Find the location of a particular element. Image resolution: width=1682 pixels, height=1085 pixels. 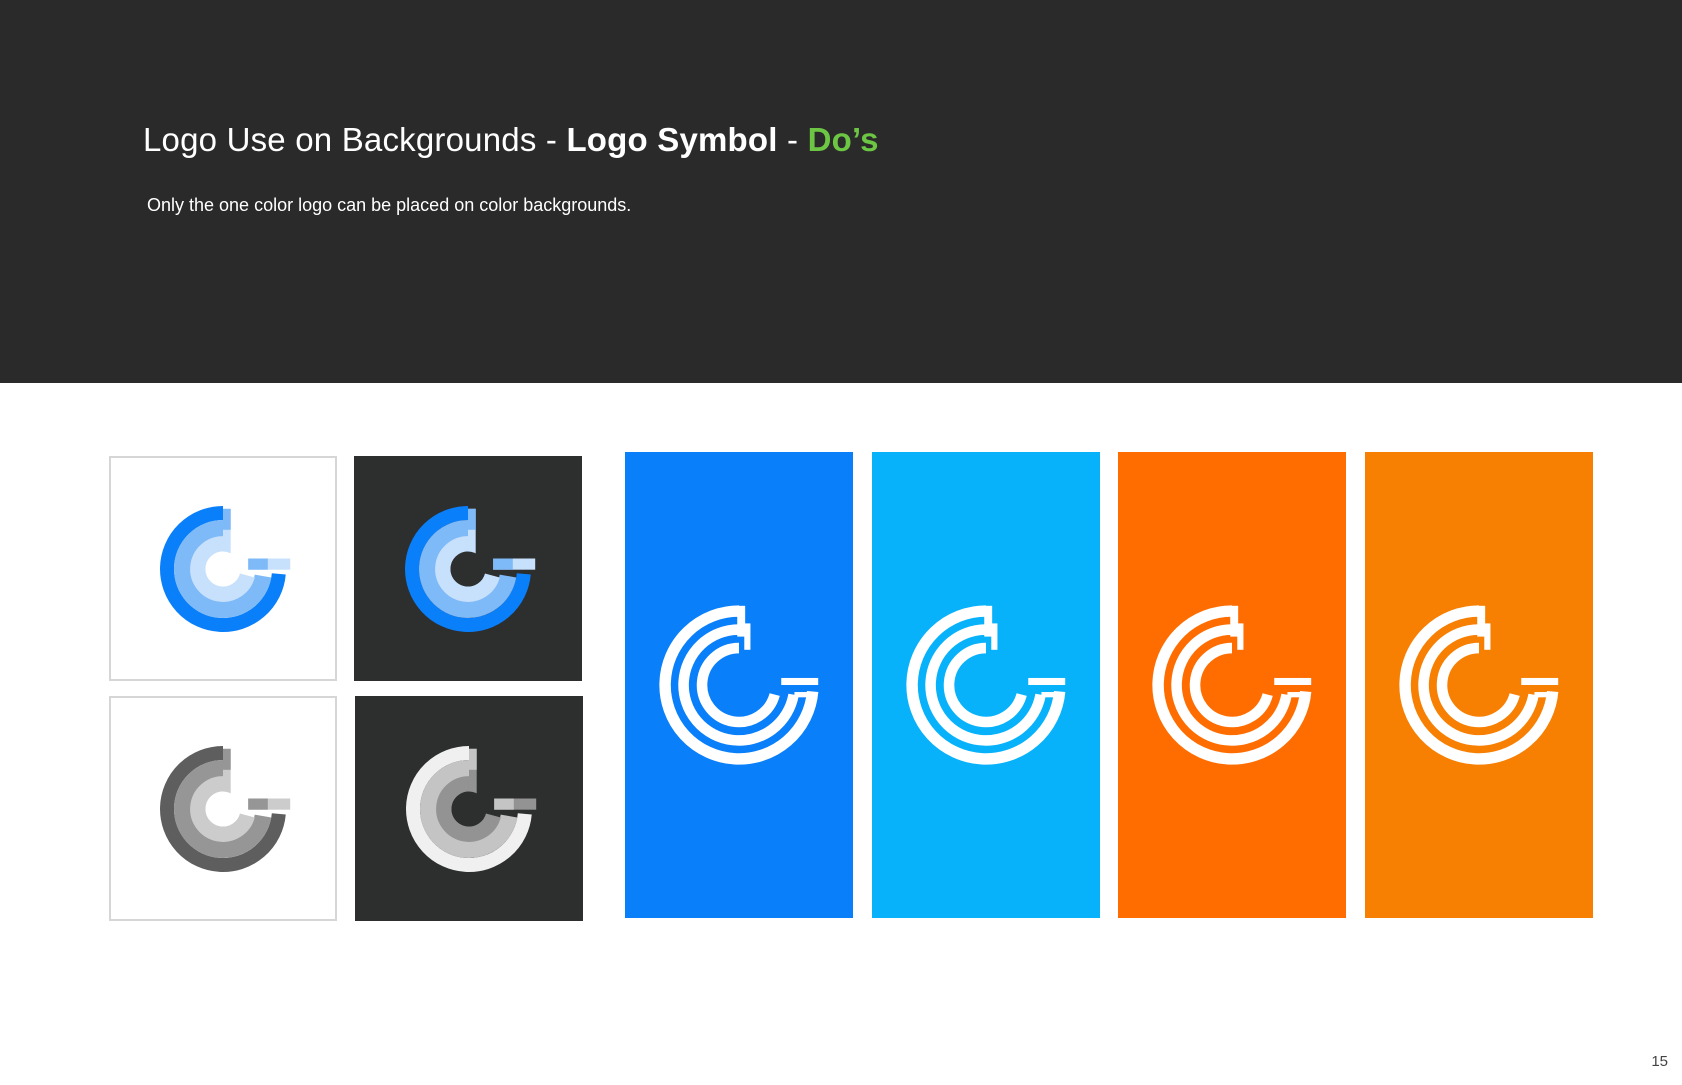

tile-onecolor-on-blue is located at coordinates (739, 685).